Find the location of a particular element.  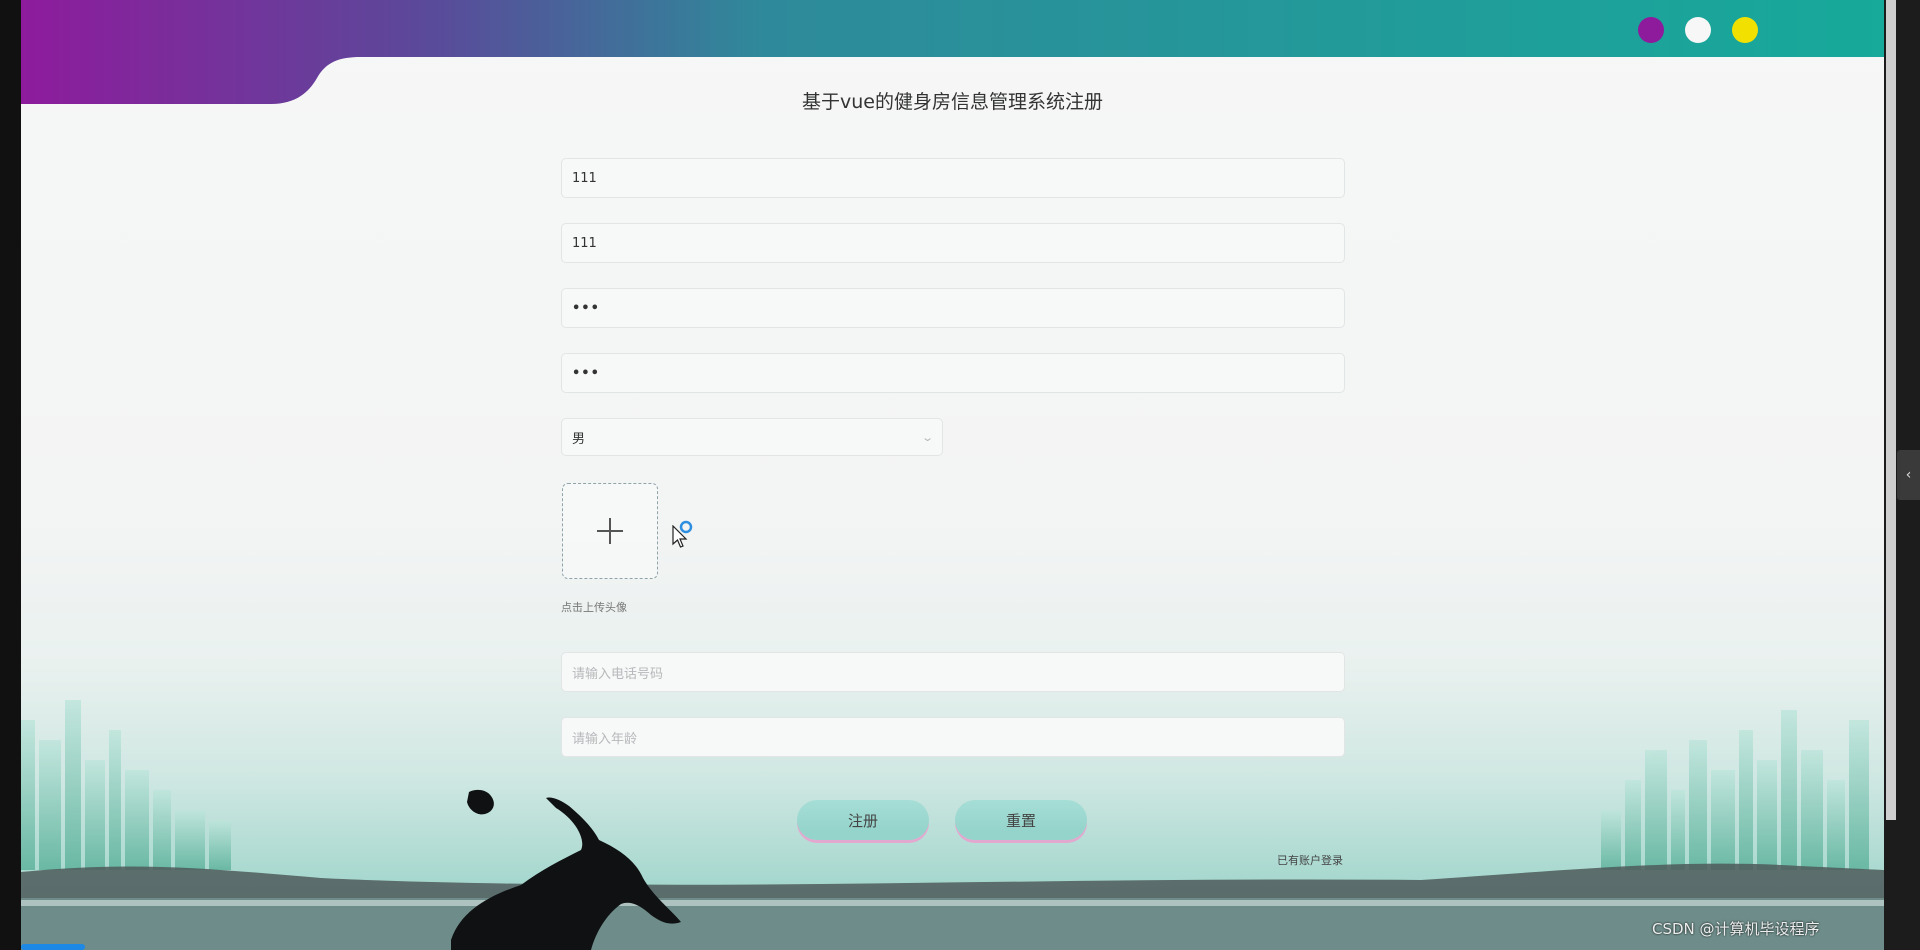

chevron-left-icon: ‹ is located at coordinates (1908, 475).